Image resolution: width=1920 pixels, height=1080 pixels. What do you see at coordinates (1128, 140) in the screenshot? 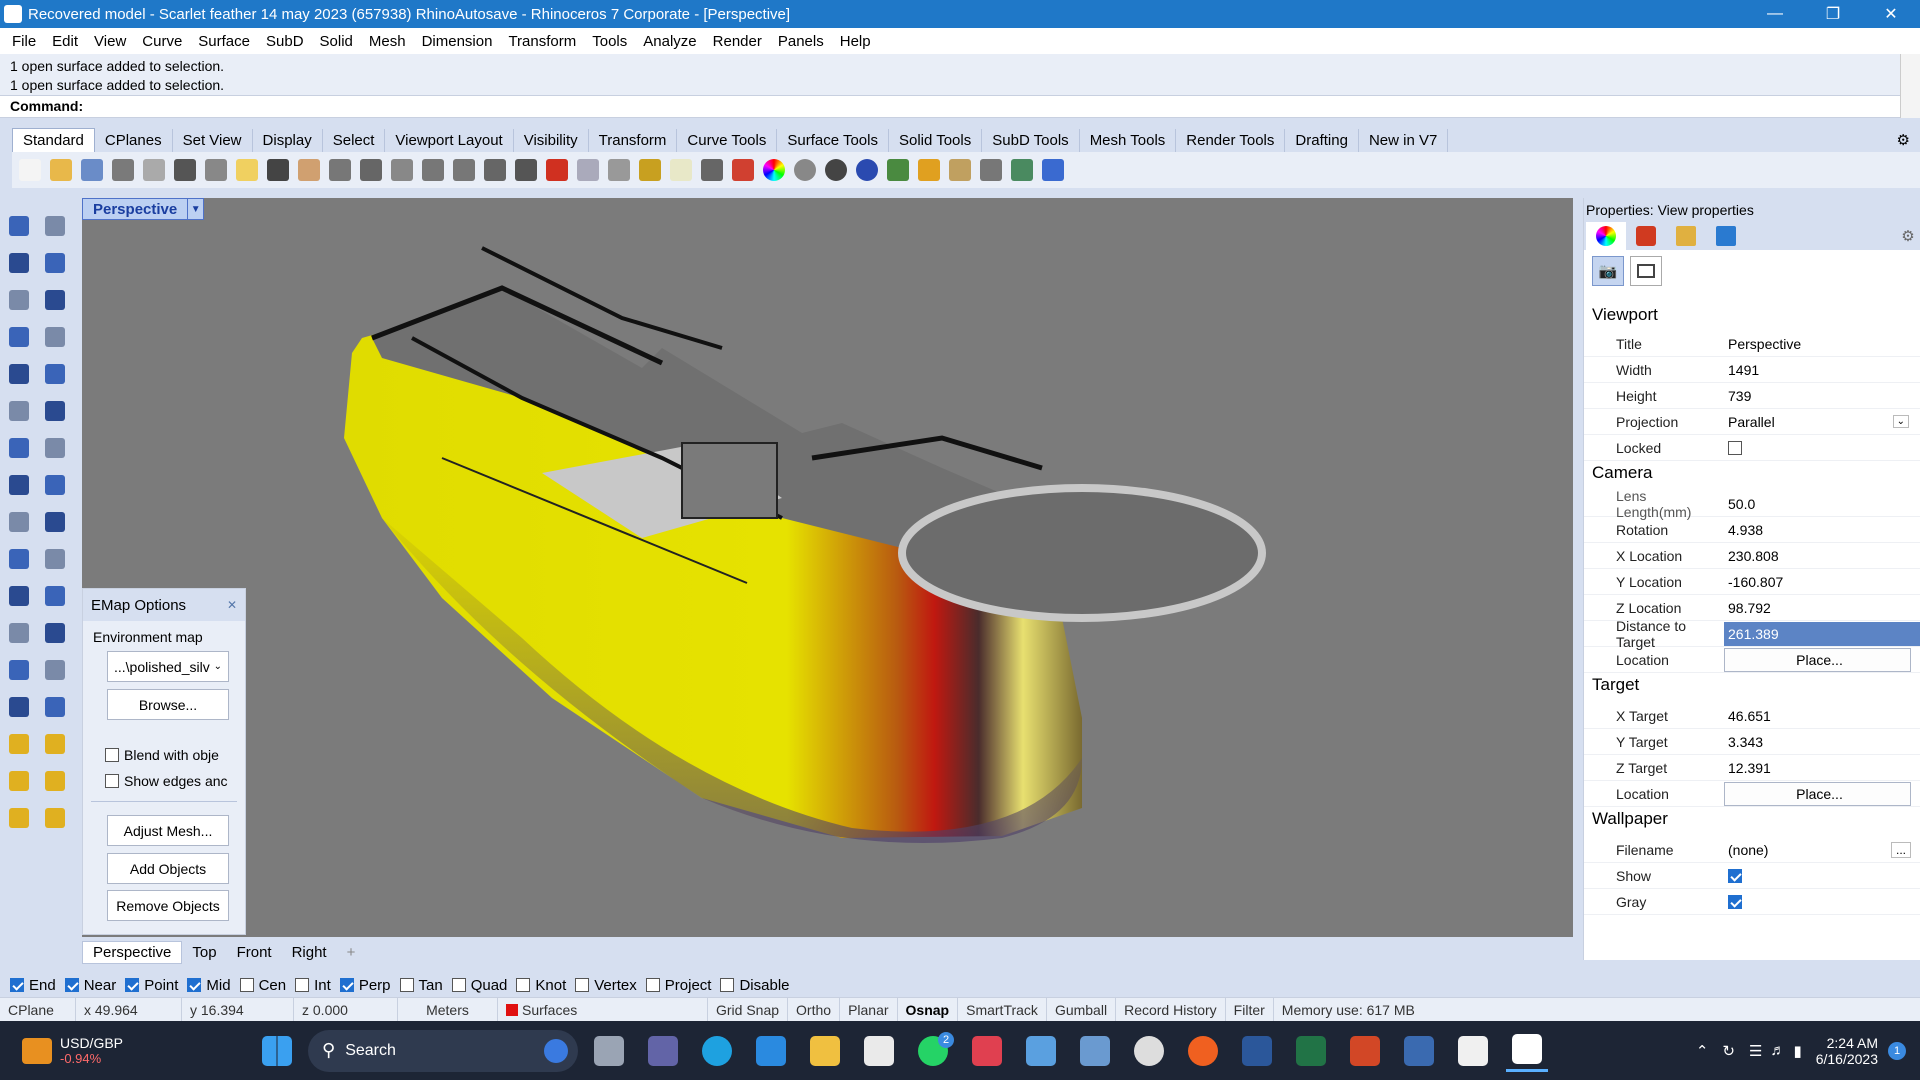
I see `tab-mesh-tools: Mesh Tools` at bounding box center [1128, 140].